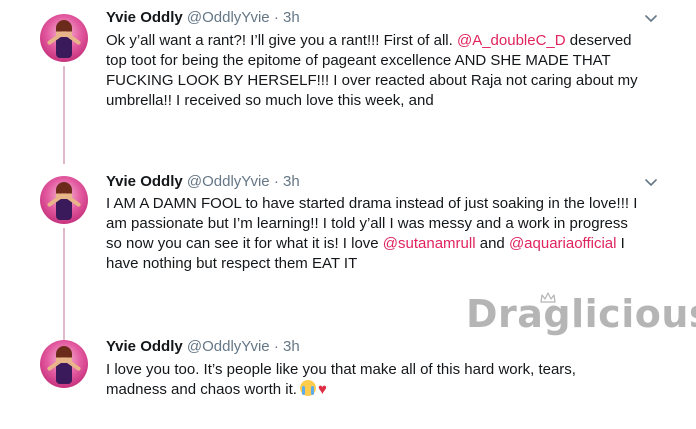 The image size is (696, 429). What do you see at coordinates (548, 297) in the screenshot?
I see `crown-icon` at bounding box center [548, 297].